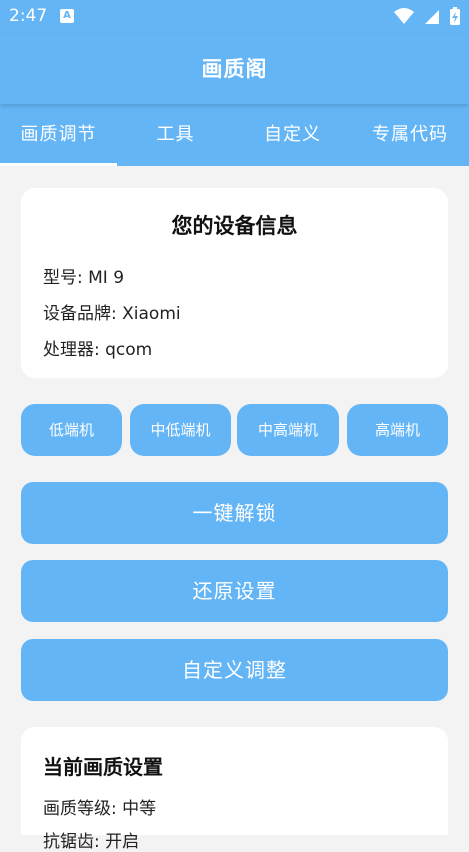 This screenshot has width=469, height=852. Describe the element at coordinates (292, 135) in the screenshot. I see `tab-custom: 自定义` at that location.